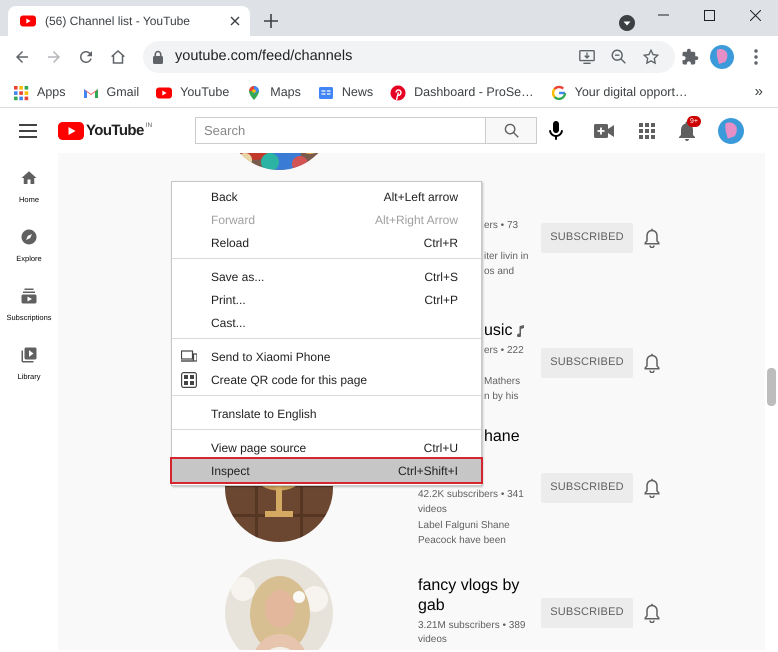  Describe the element at coordinates (709, 15) in the screenshot. I see `maximize-icon` at that location.